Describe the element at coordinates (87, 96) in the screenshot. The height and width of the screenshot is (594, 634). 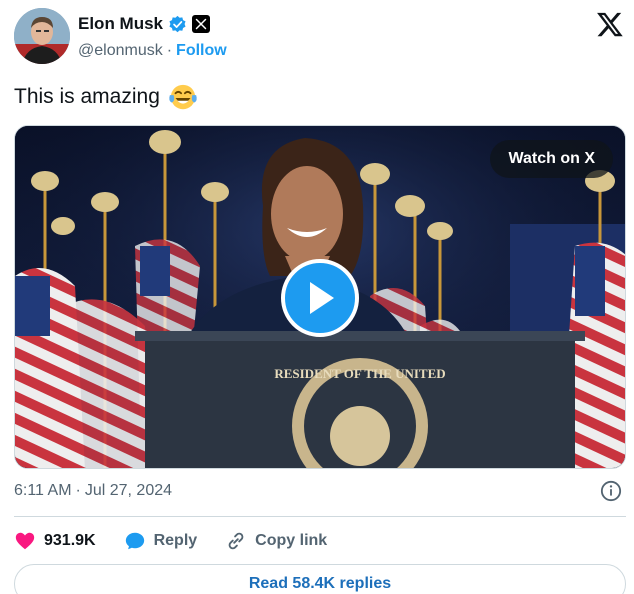
I see `tweet-body: This is amazing` at that location.